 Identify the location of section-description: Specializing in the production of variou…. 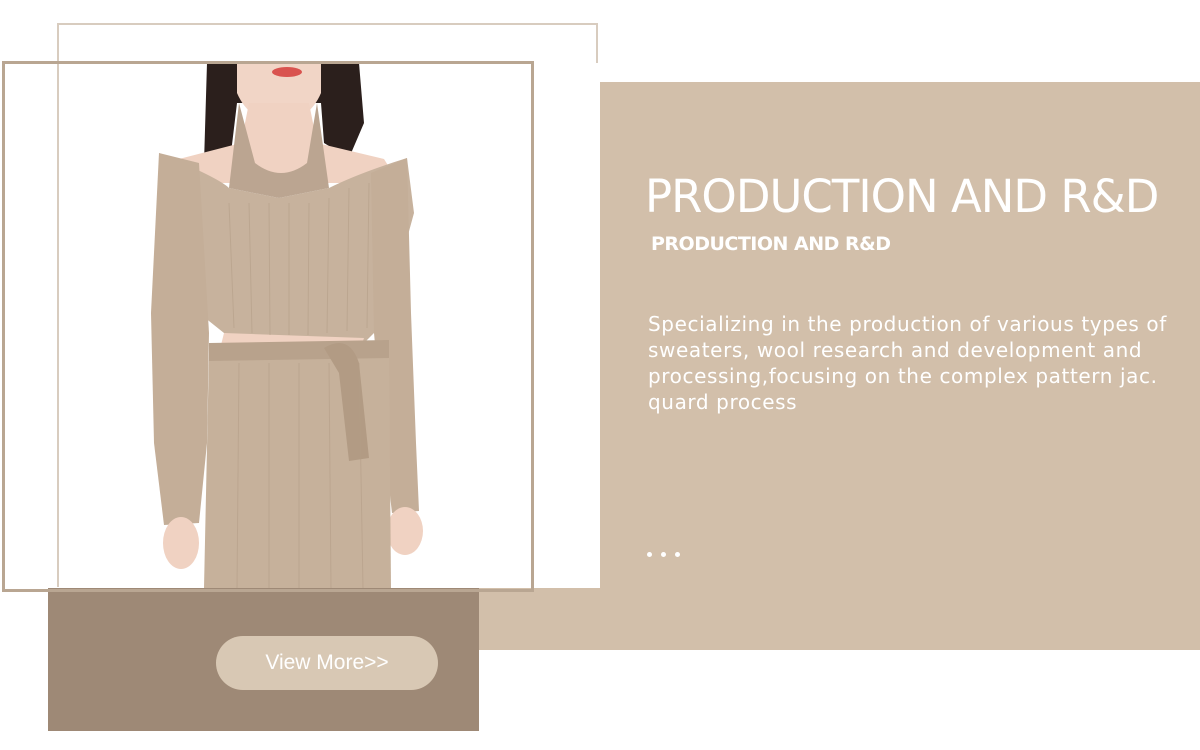
(907, 363).